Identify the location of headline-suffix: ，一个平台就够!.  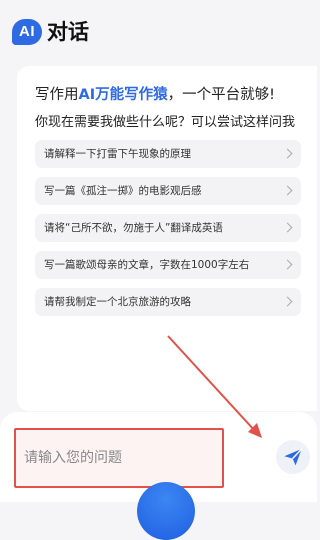
(221, 95).